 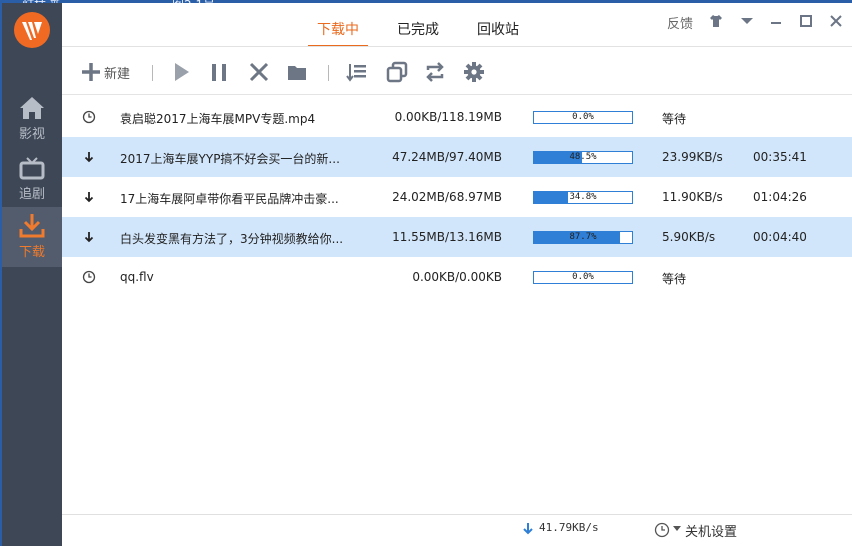 I want to click on tab-recycle-bin: 回收站, so click(x=498, y=32).